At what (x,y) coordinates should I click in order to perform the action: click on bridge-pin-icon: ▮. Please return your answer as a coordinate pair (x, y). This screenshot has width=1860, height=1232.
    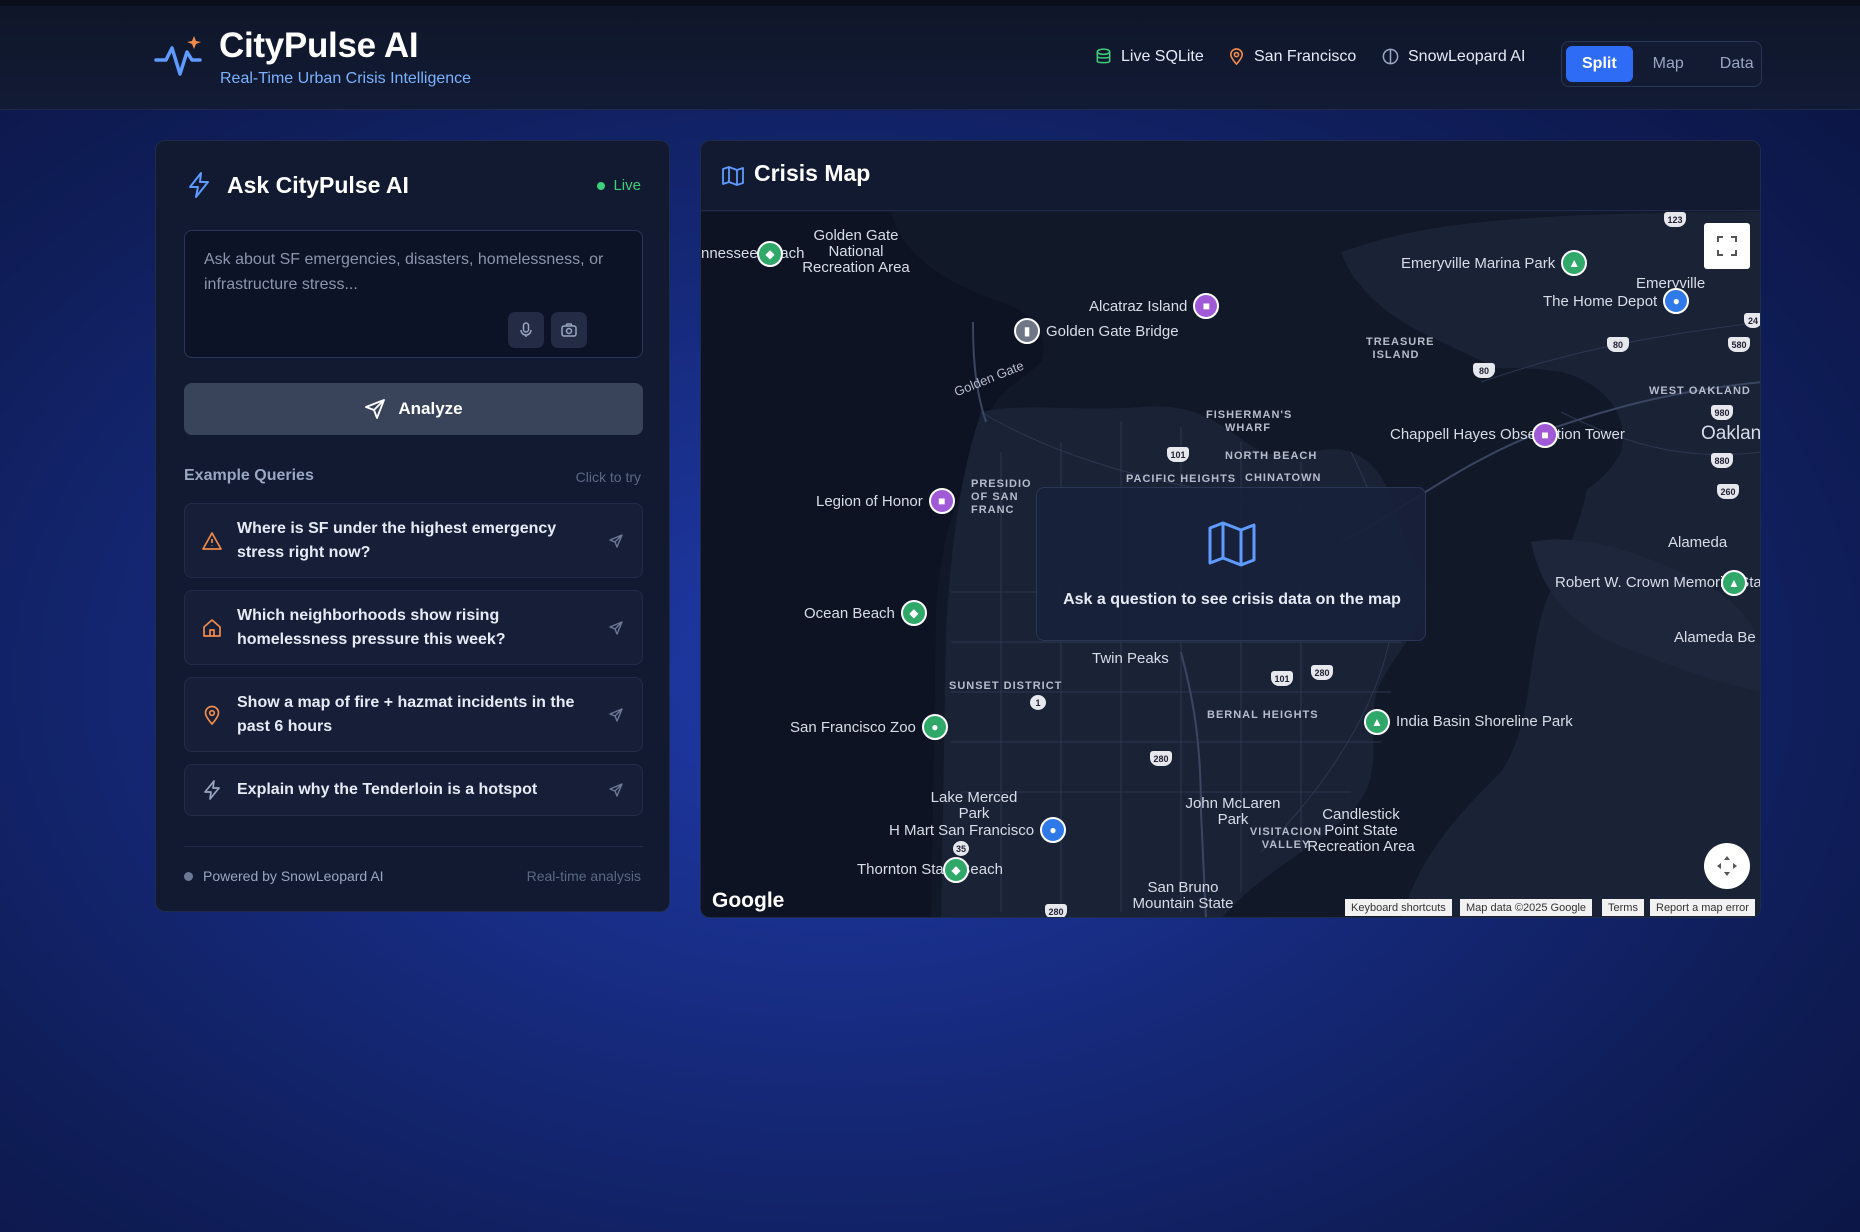
    Looking at the image, I should click on (1027, 331).